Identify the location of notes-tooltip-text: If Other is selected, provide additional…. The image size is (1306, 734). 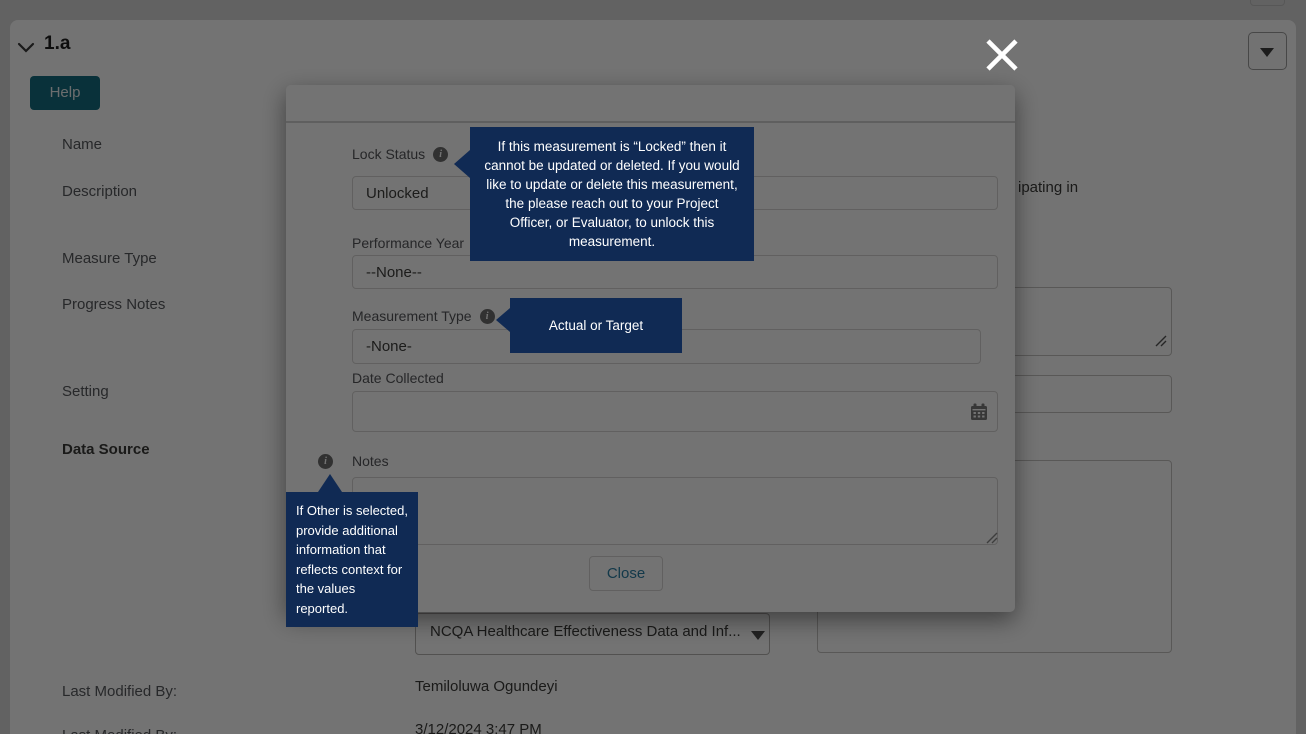
(352, 559).